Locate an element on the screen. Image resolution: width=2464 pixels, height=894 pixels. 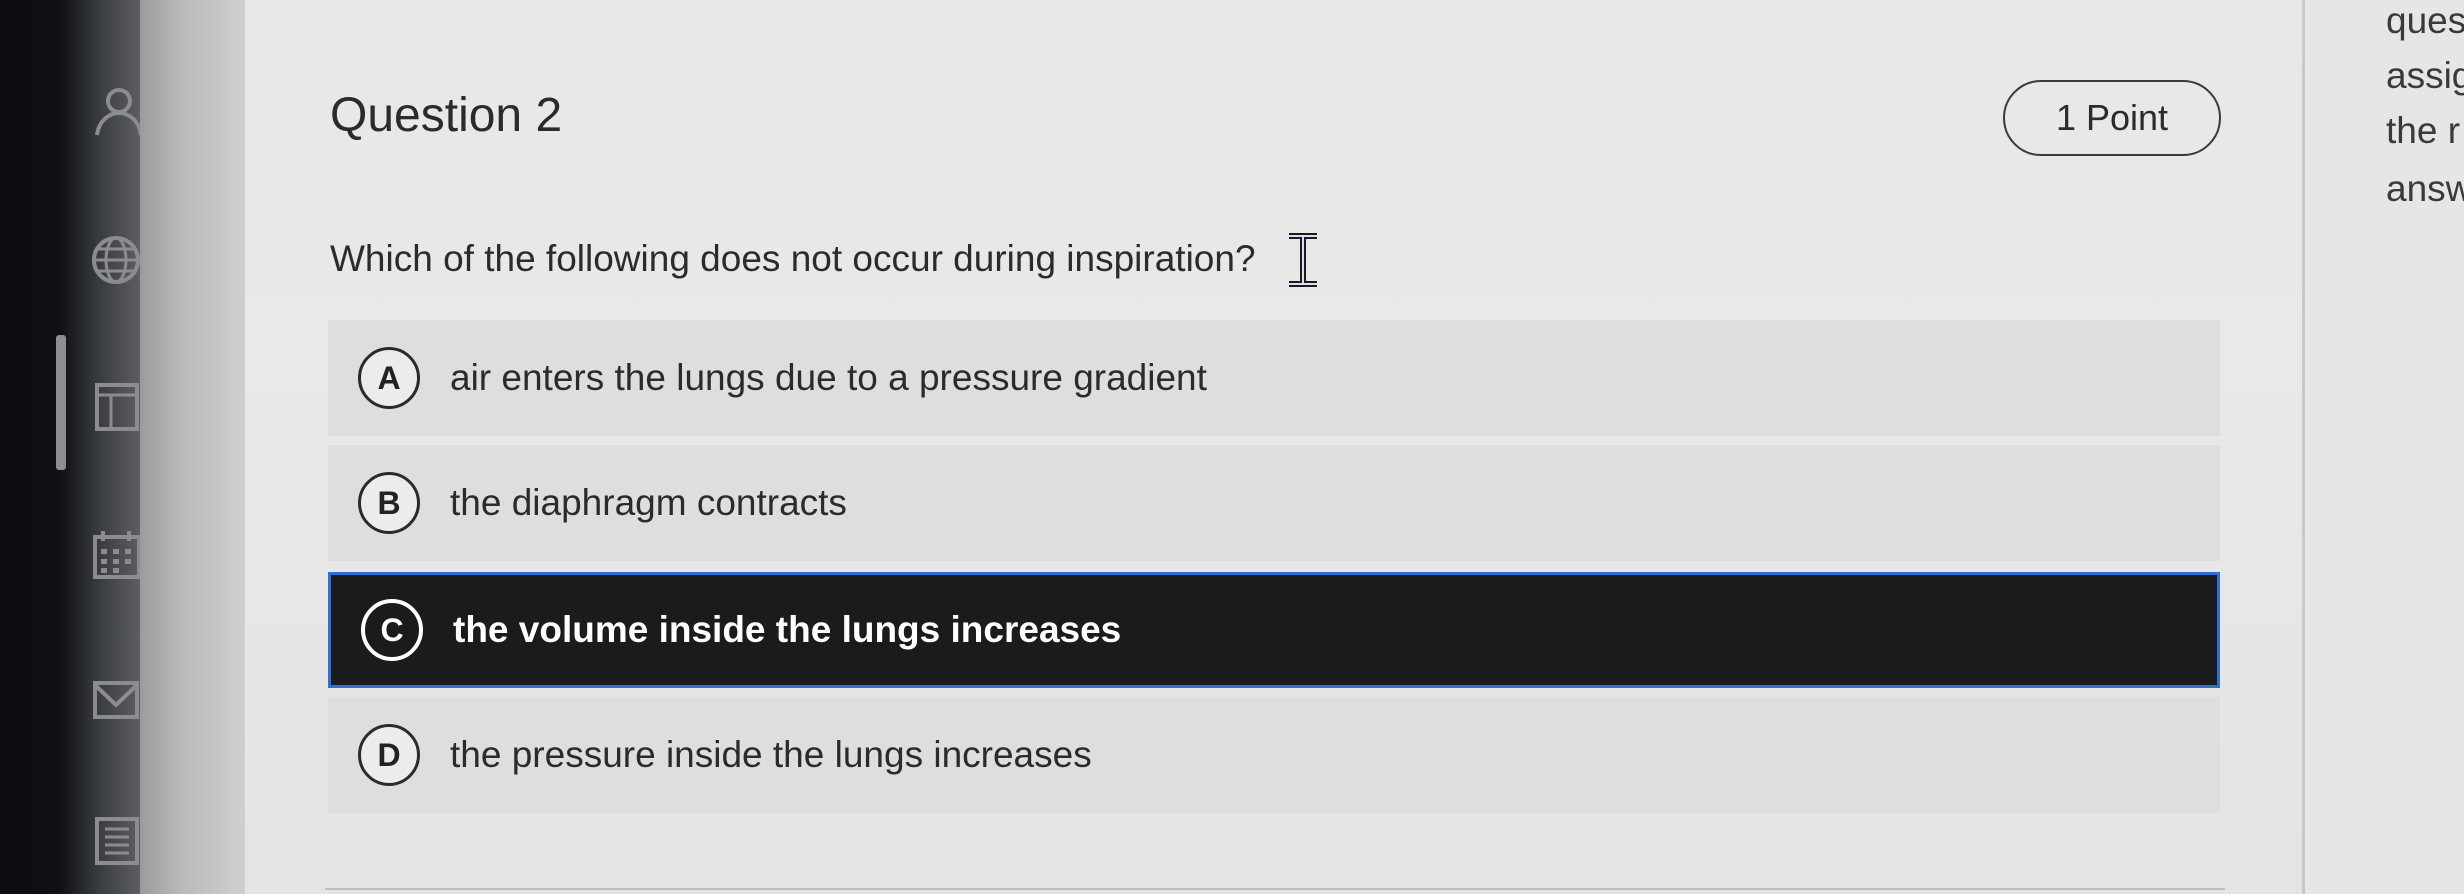
side-panel-text: answ is located at coordinates (2425, 188).